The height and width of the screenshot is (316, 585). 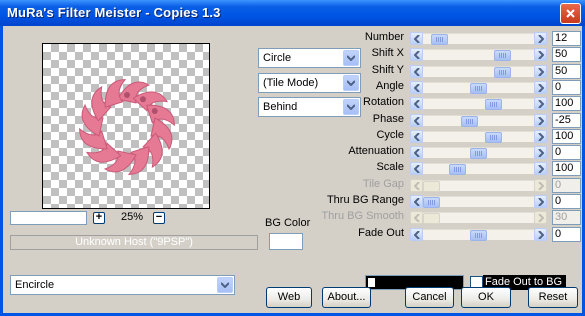 I want to click on cancel-button: Cancel, so click(x=429, y=297).